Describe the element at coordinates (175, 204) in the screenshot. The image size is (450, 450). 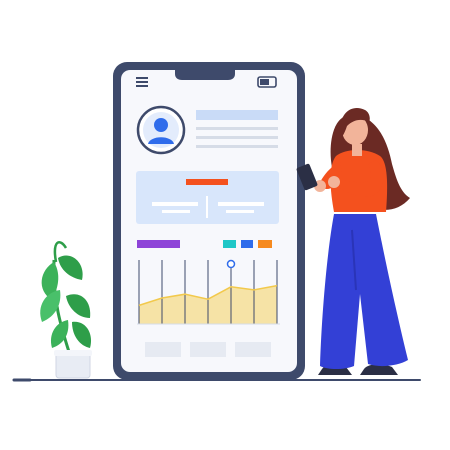
I see `stats-value-left` at that location.